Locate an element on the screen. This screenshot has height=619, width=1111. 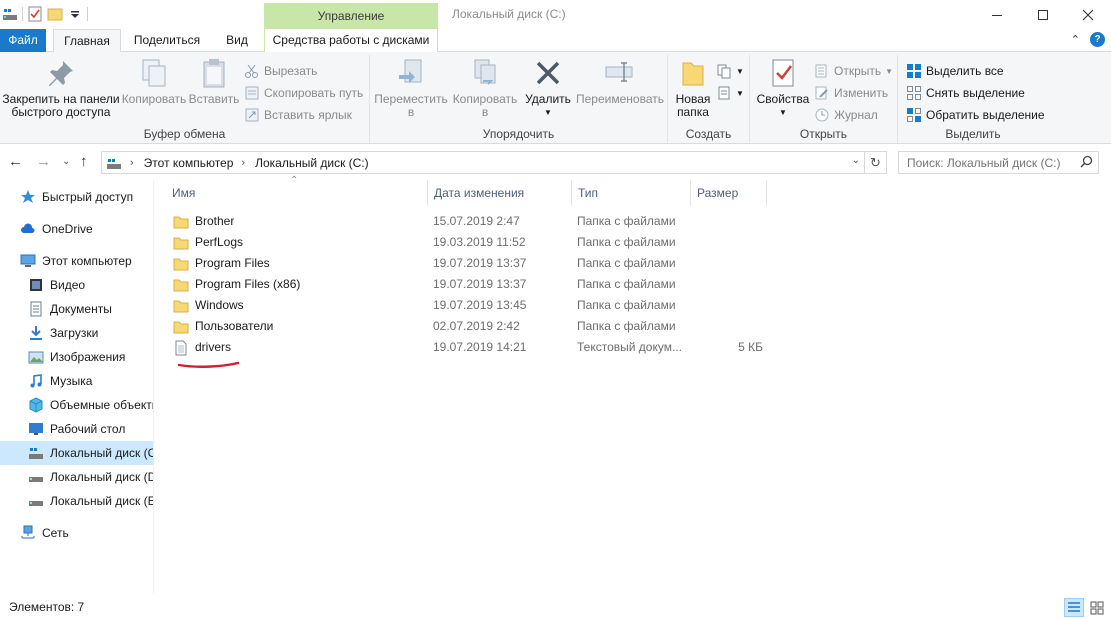
file-name: Пользователи is located at coordinates (234, 326).